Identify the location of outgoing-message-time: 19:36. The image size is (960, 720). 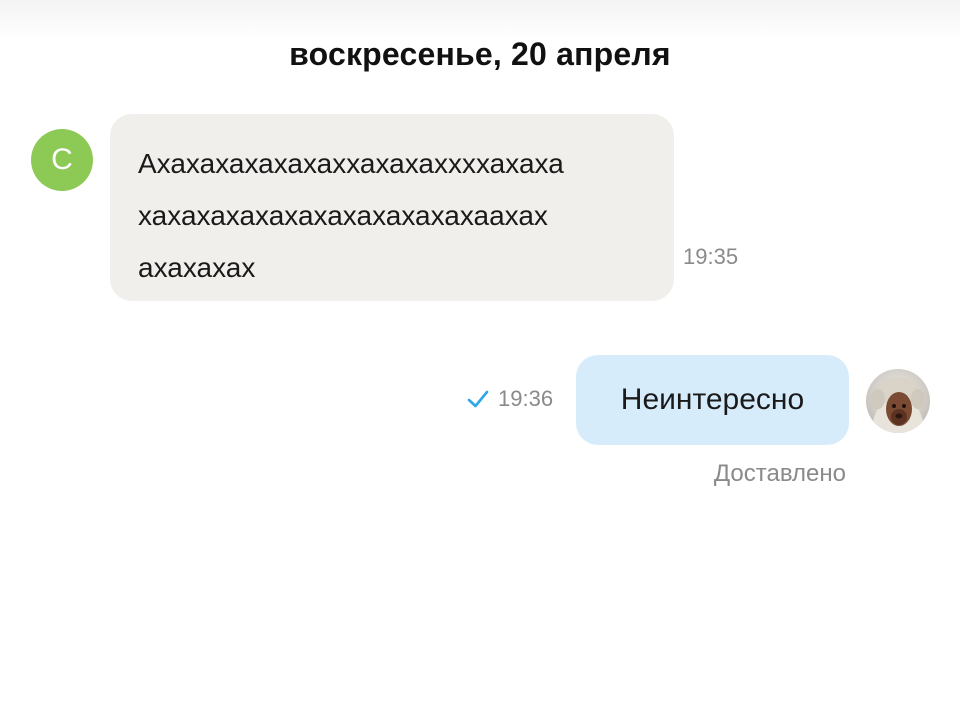
(526, 398).